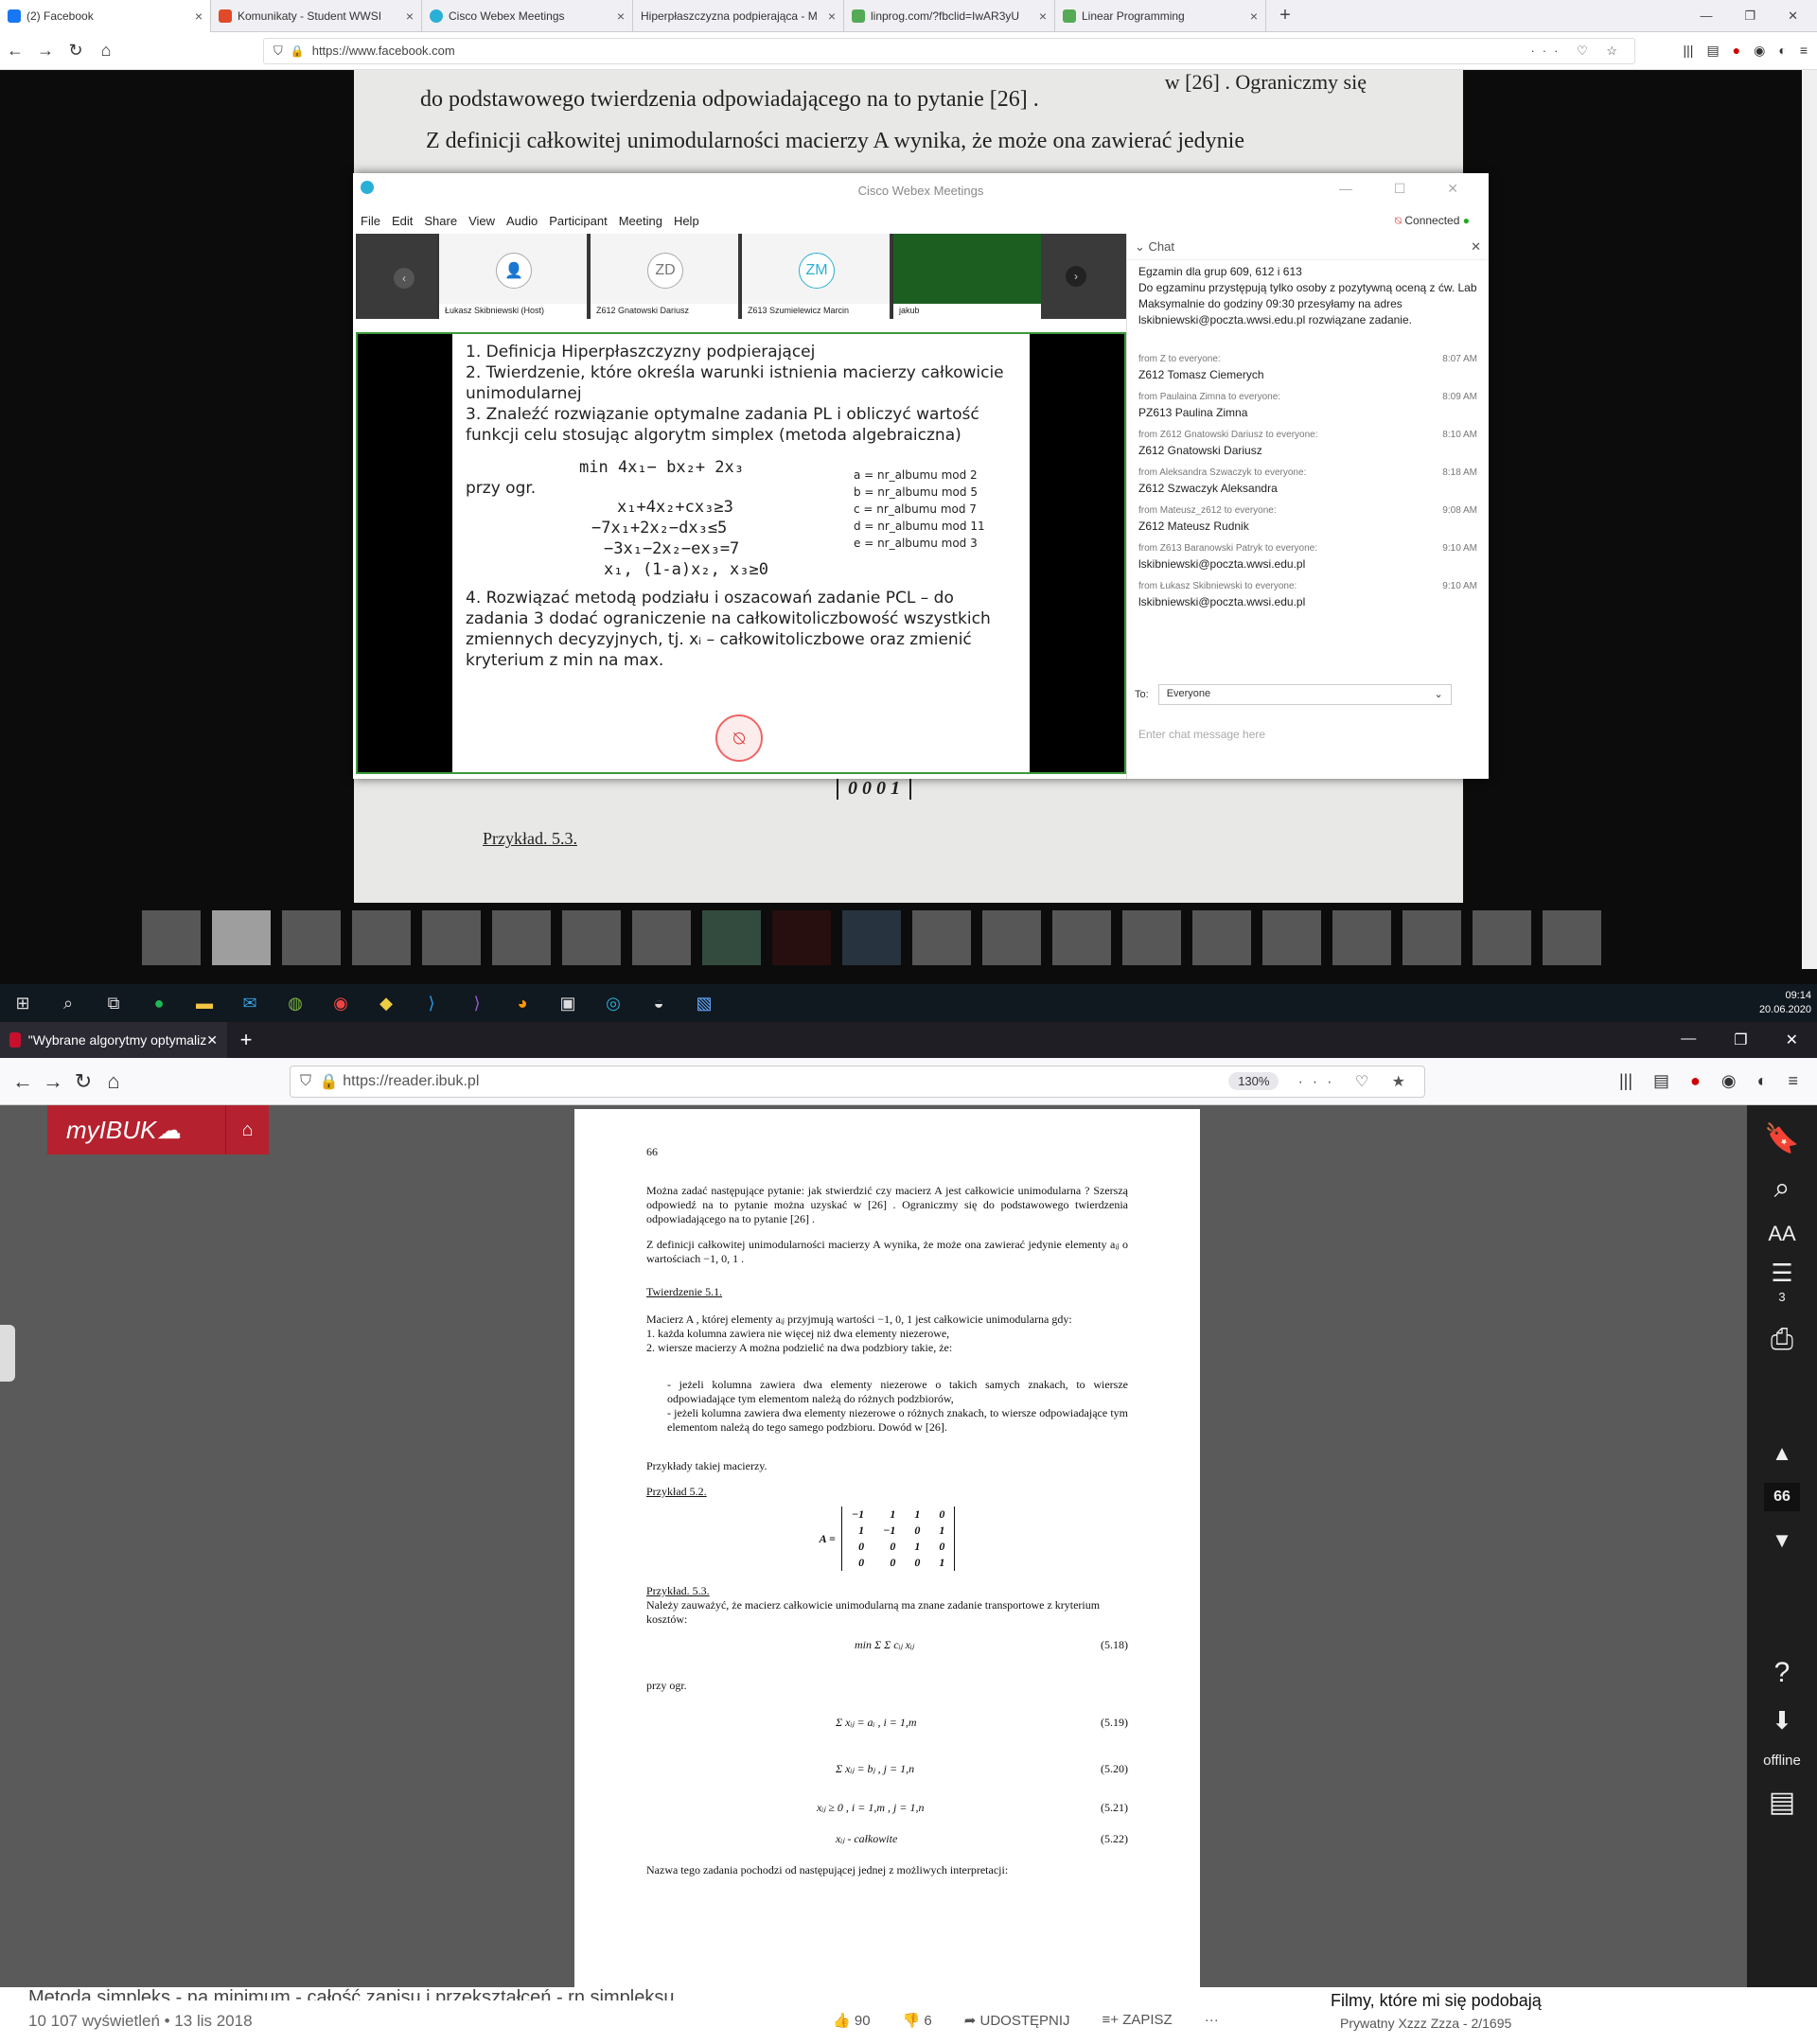 This screenshot has height=2044, width=1817. I want to click on share-button: ➦ UDOSTĘPNIJ, so click(1017, 2020).